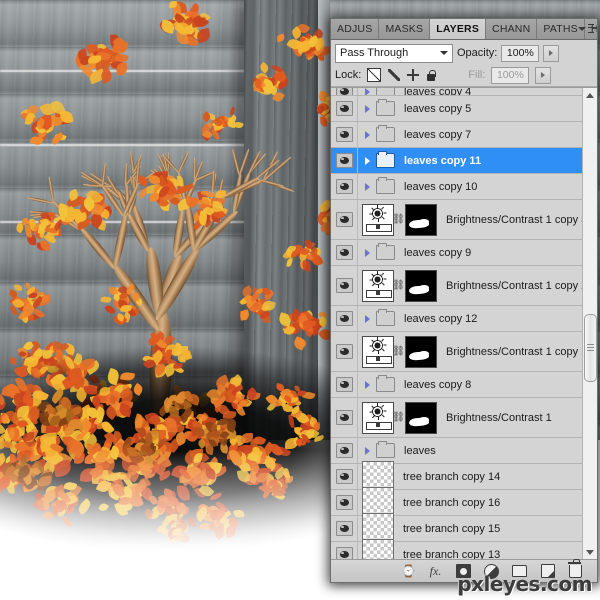  Describe the element at coordinates (587, 28) in the screenshot. I see `panel-menu-icon` at that location.